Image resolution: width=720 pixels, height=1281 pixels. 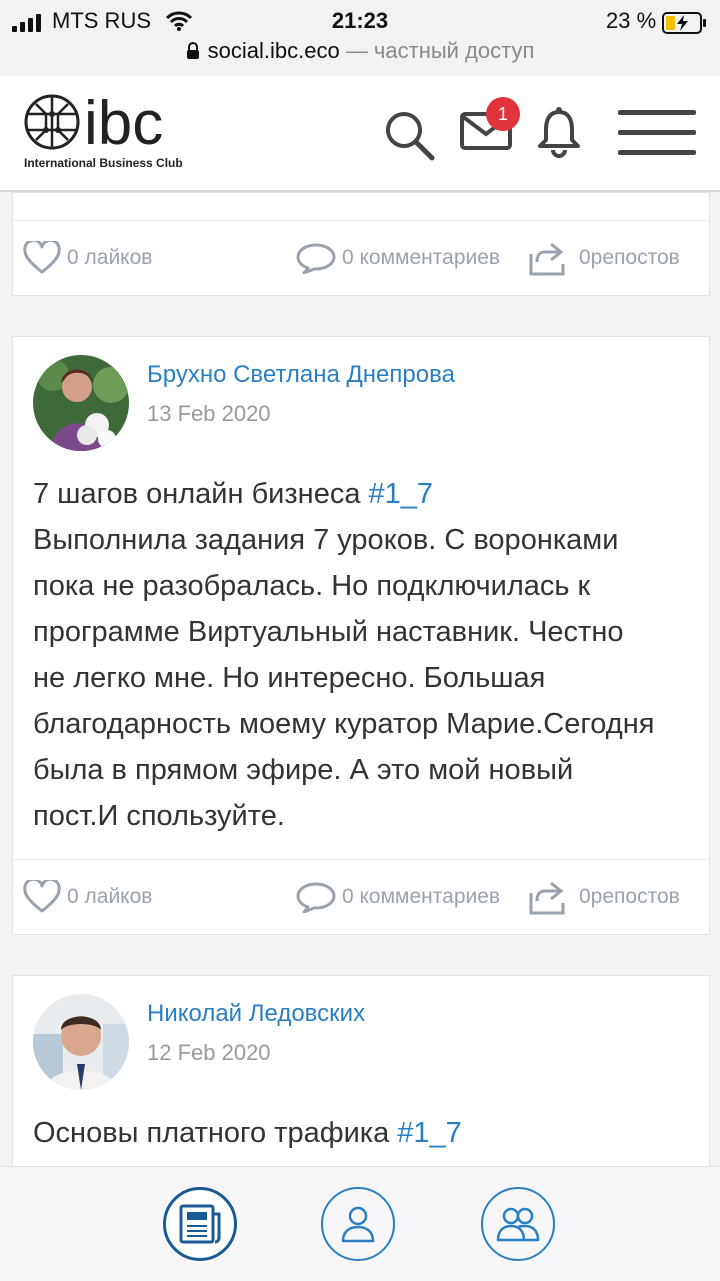 What do you see at coordinates (159, 816) in the screenshot?
I see `post-line: пост.И спользуйте.` at bounding box center [159, 816].